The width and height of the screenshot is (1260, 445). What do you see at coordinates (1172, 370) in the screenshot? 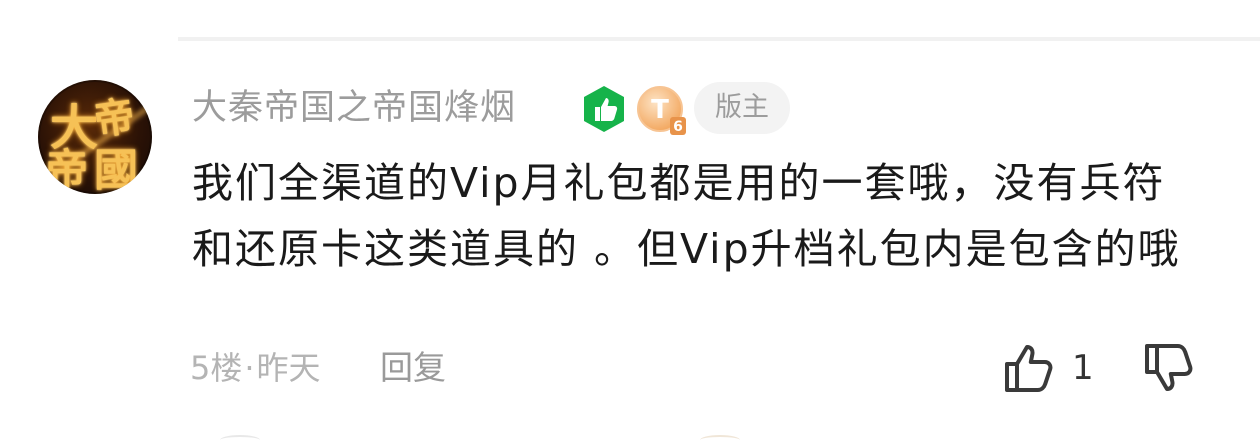
I see `thumbs-down-outline-icon` at bounding box center [1172, 370].